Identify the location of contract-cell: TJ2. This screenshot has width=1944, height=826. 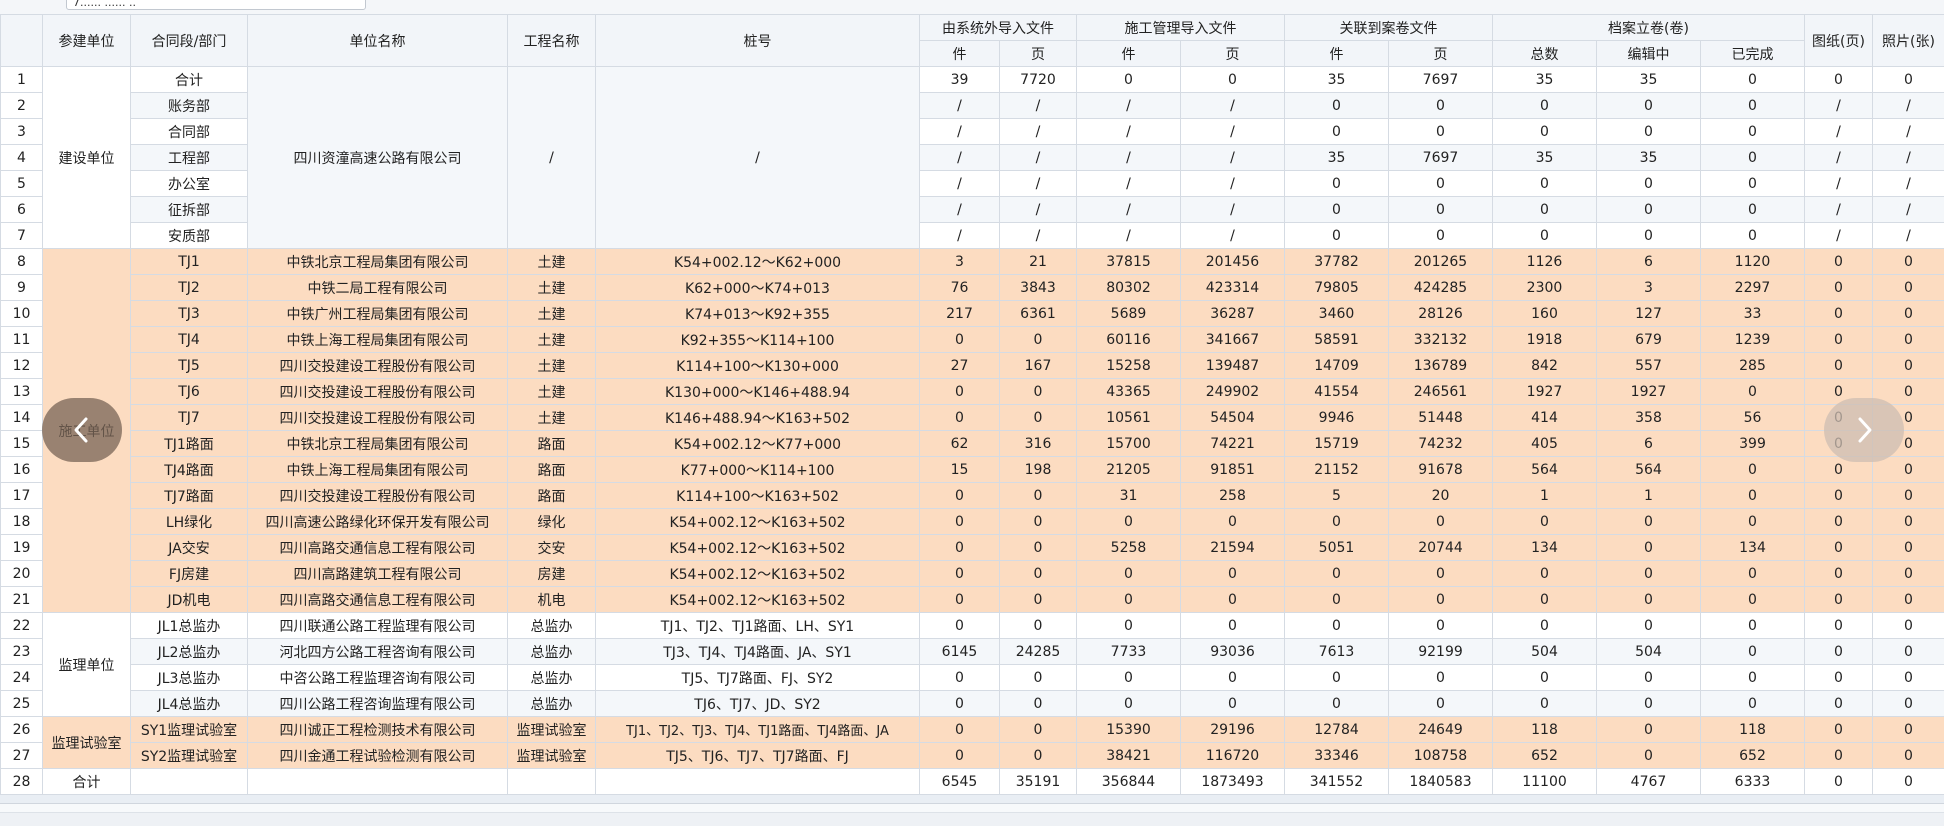
(189, 288).